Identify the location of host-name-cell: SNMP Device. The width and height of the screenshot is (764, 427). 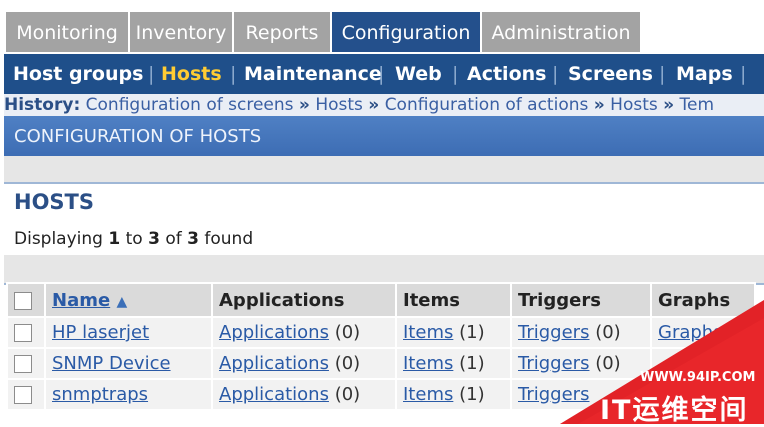
(128, 363).